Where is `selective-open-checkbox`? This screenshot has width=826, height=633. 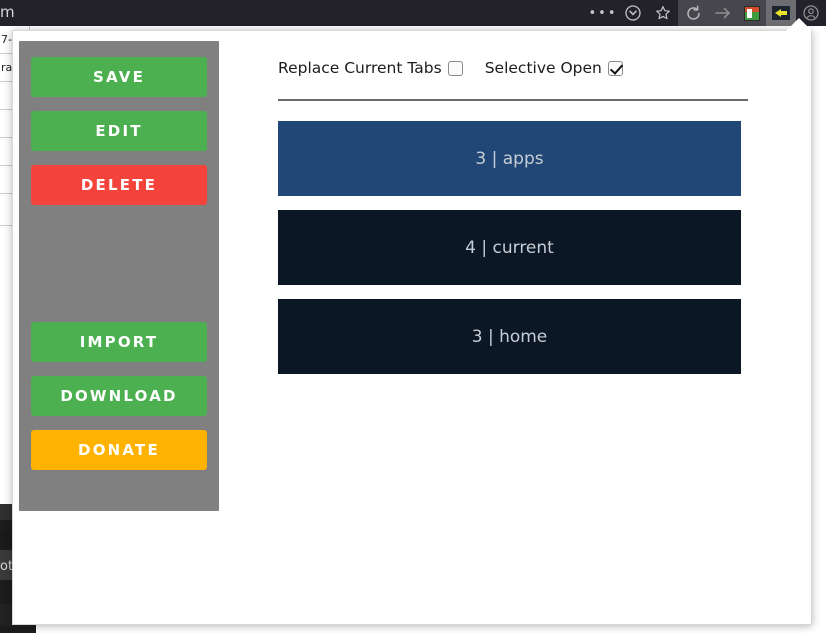
selective-open-checkbox is located at coordinates (615, 68).